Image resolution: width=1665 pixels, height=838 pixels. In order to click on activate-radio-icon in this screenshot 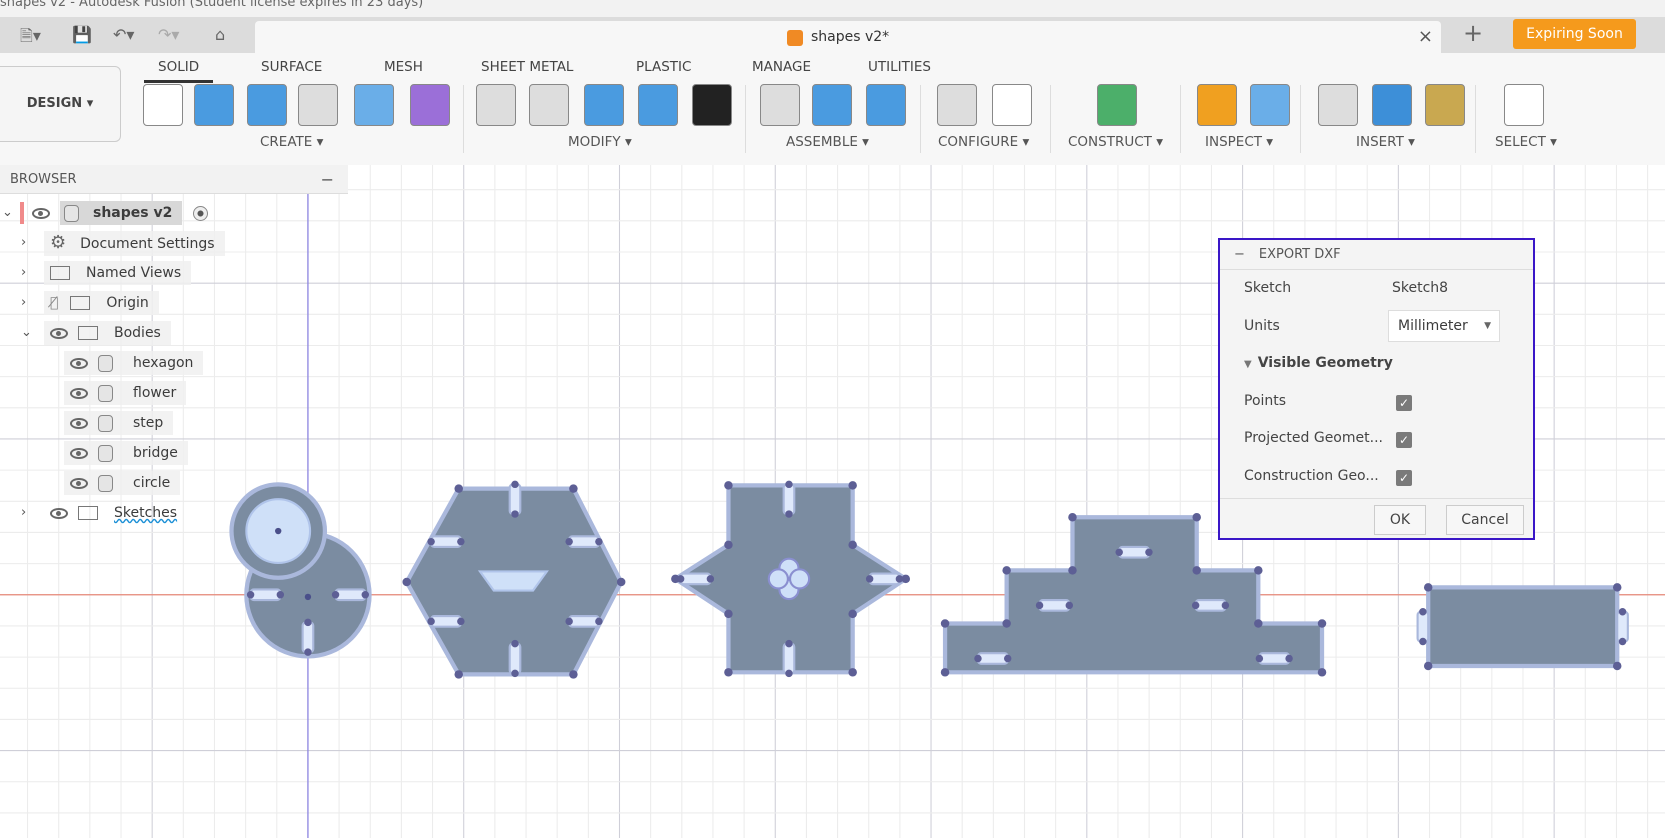, I will do `click(200, 213)`.